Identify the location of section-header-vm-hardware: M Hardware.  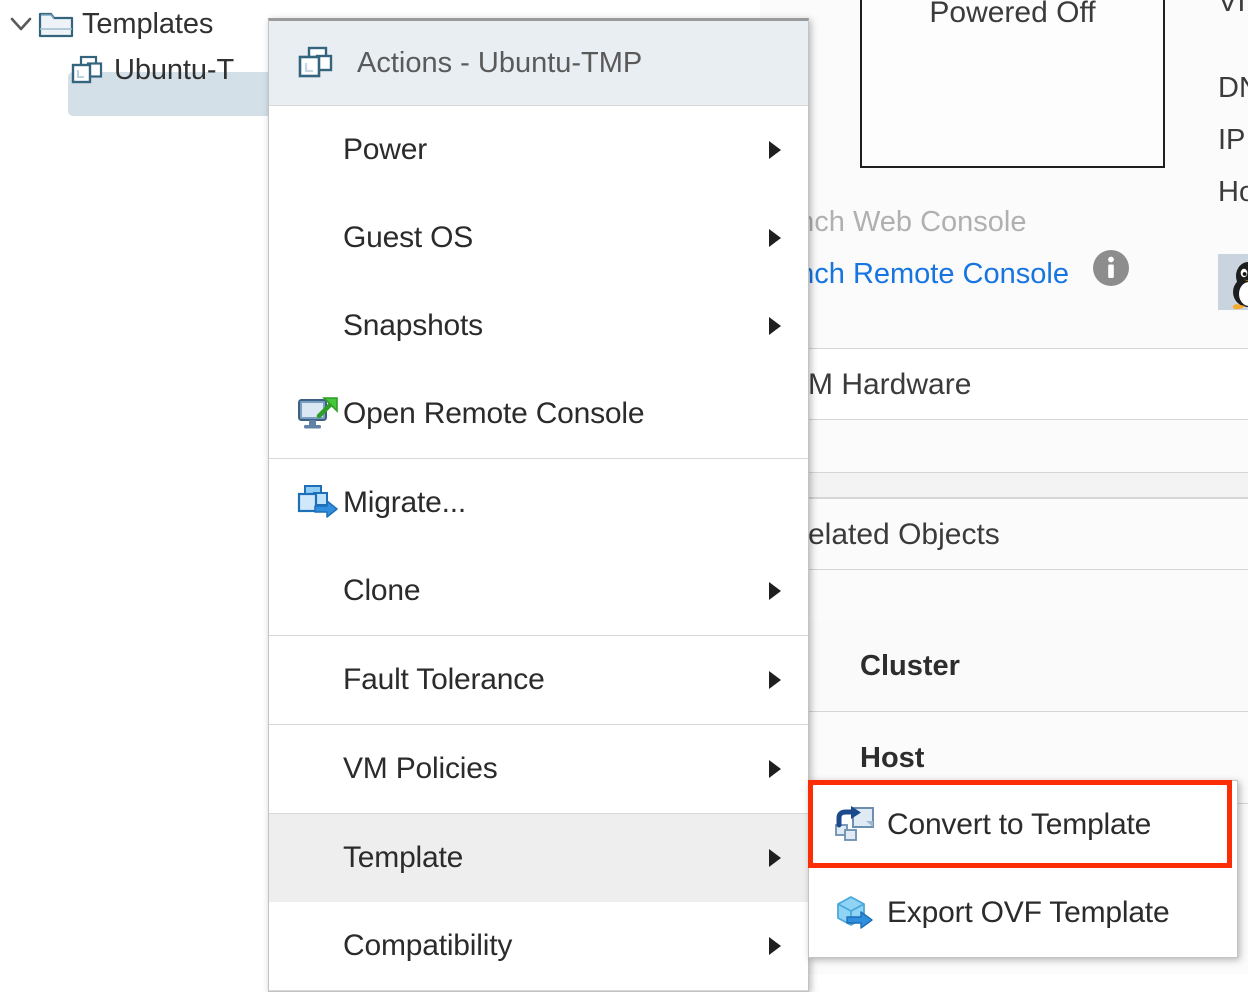
(1004, 384).